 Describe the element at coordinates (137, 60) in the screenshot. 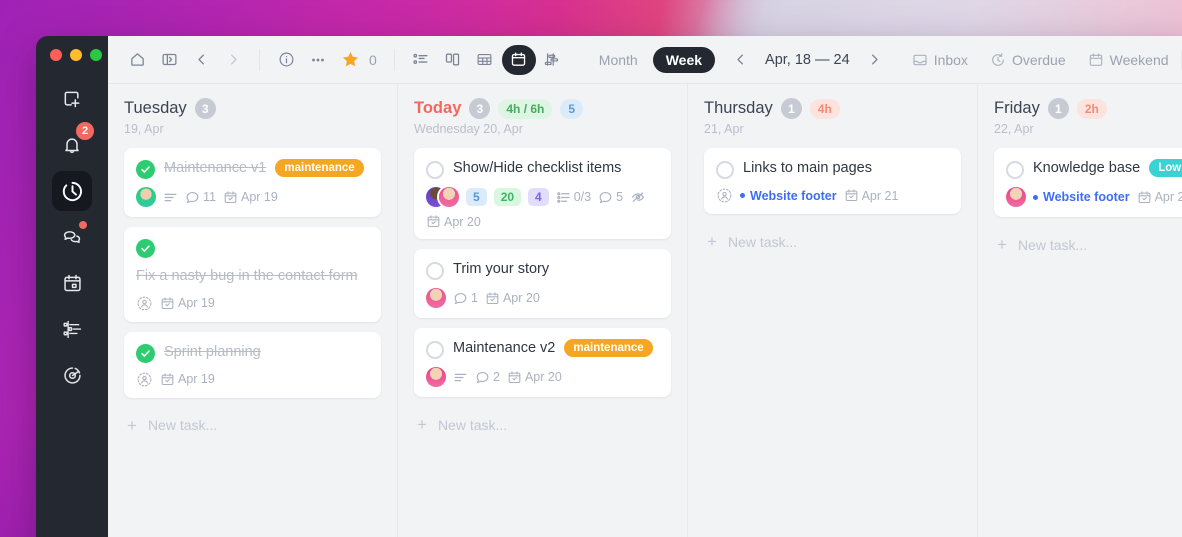

I see `home-icon` at that location.